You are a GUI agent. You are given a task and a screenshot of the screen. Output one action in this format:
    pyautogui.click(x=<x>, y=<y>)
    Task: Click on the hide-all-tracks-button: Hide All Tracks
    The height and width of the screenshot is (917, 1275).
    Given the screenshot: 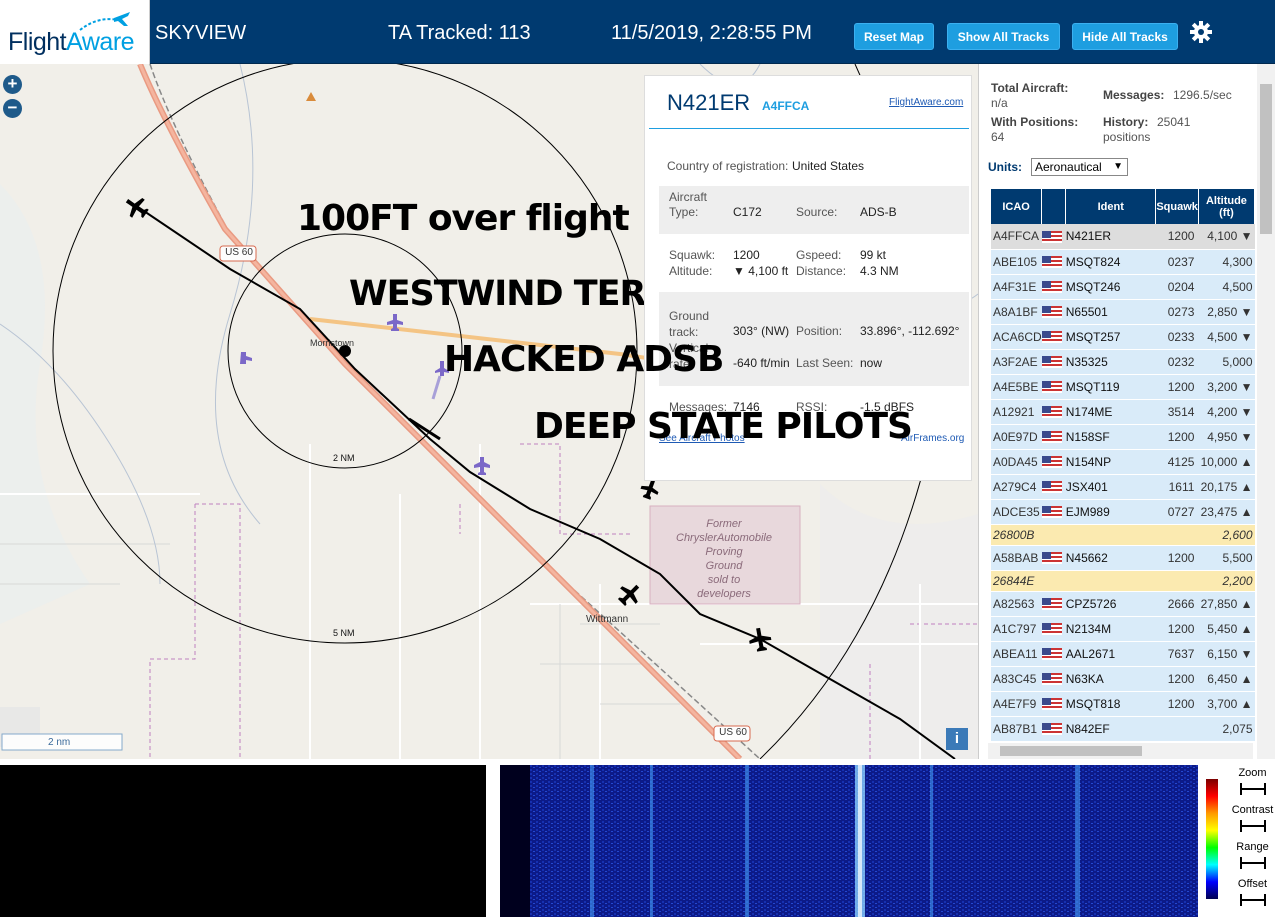 What is the action you would take?
    pyautogui.click(x=1125, y=36)
    